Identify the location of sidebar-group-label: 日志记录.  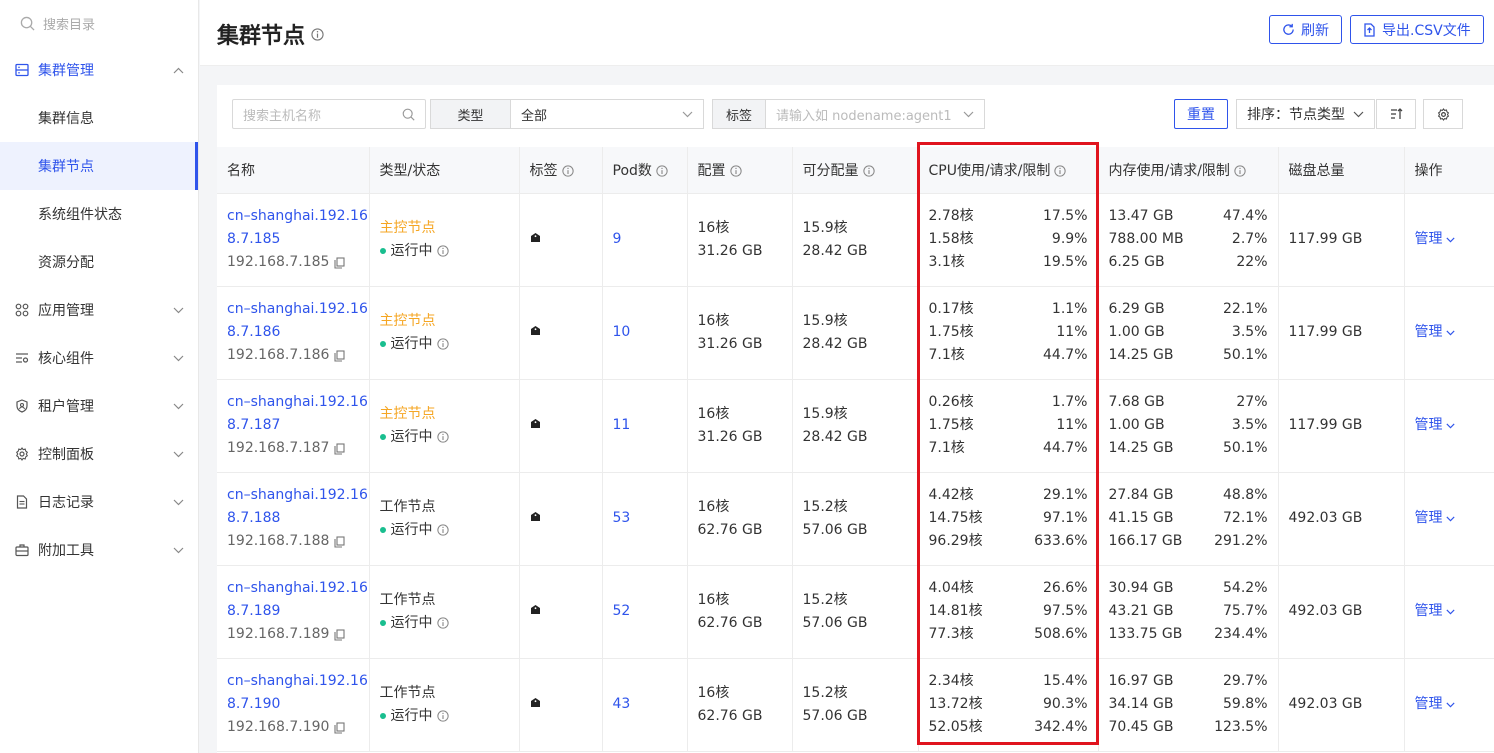
(66, 503).